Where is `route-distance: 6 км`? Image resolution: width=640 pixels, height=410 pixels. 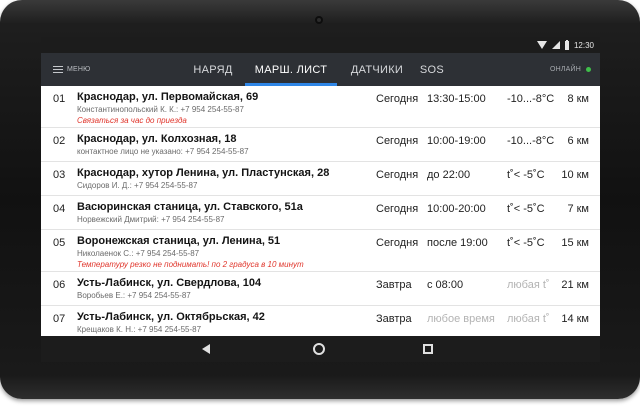 route-distance: 6 км is located at coordinates (578, 141).